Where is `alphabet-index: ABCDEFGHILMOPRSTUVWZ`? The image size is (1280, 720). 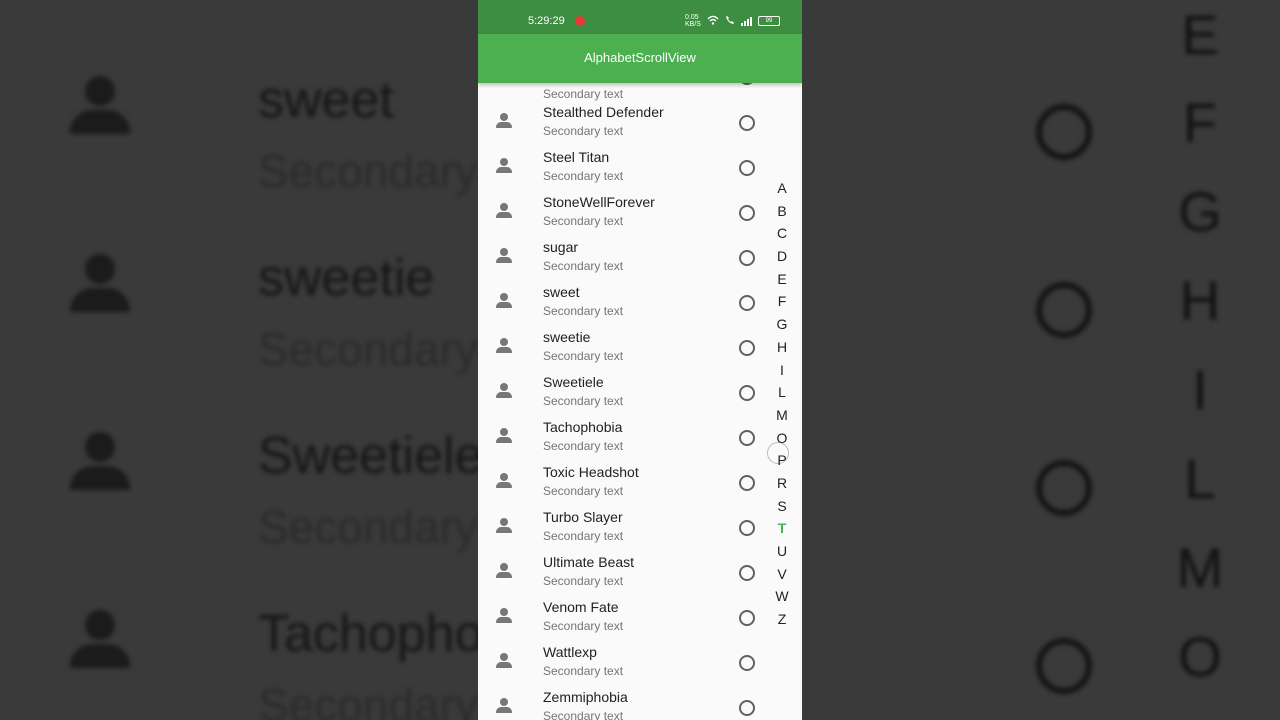
alphabet-index: ABCDEFGHILMOPRSTUVWZ is located at coordinates (782, 404).